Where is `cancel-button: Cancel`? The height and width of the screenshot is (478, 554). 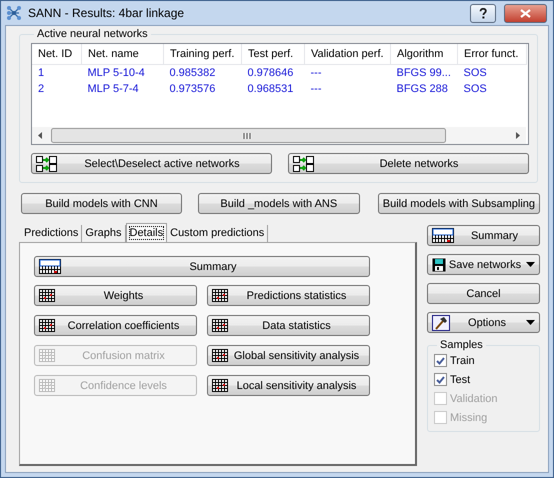
cancel-button: Cancel is located at coordinates (483, 293).